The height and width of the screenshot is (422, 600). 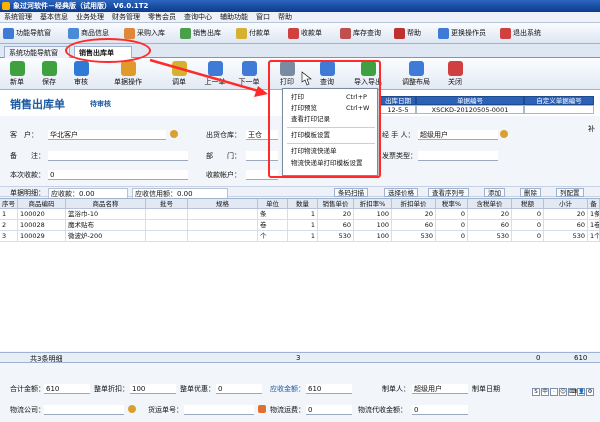 I want to click on col-header-spec: 规格, so click(x=223, y=204).